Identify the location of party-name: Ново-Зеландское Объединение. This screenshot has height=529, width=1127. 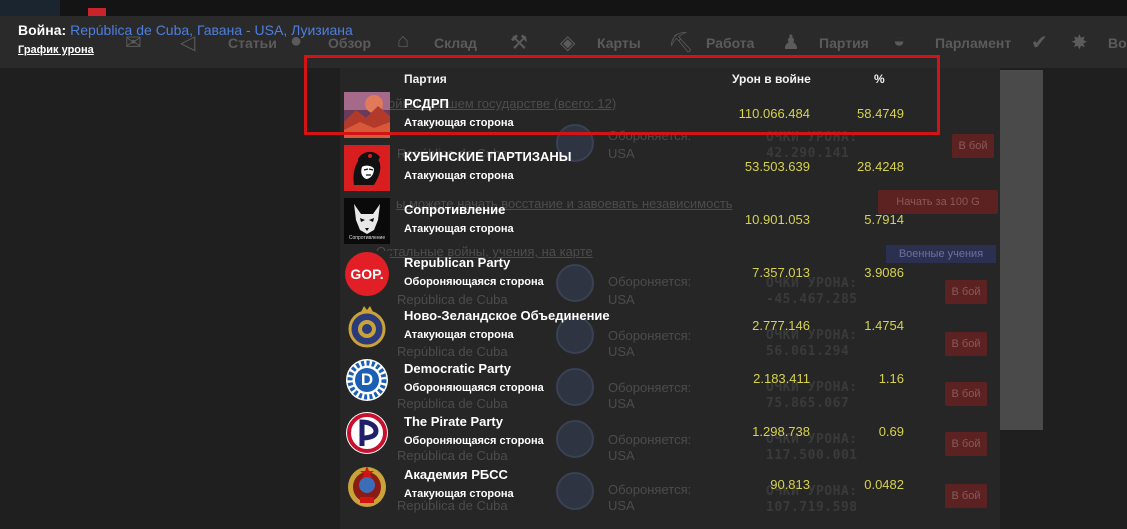
(507, 315).